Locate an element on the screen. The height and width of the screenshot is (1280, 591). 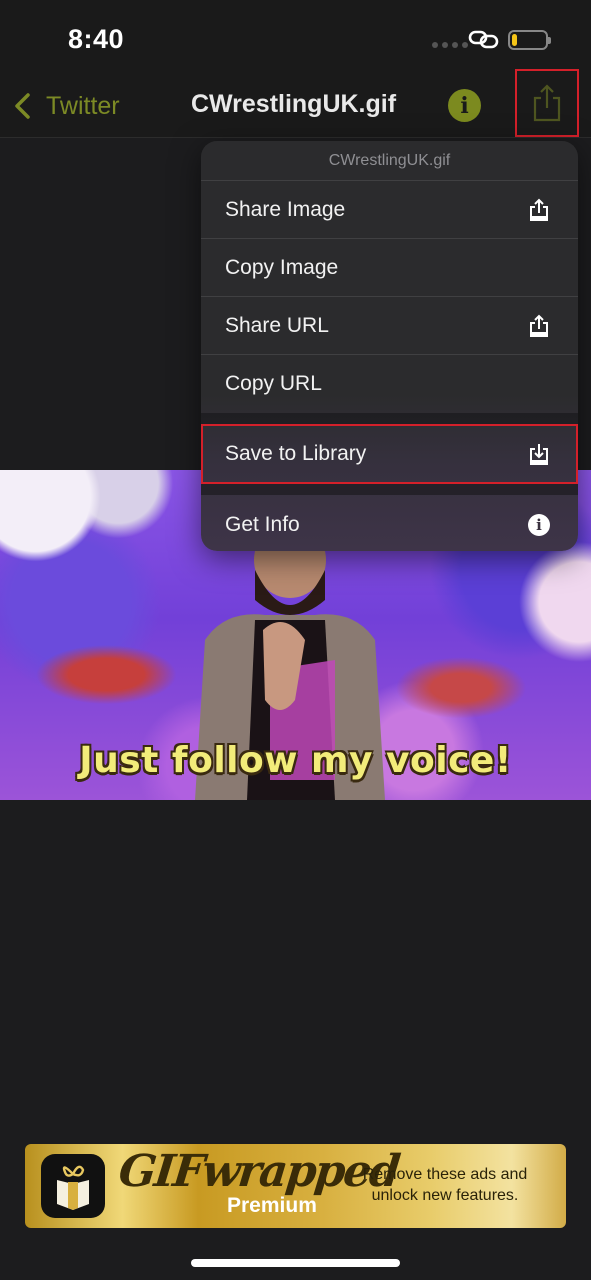
menu-item-label: Get Info is located at coordinates (262, 524).